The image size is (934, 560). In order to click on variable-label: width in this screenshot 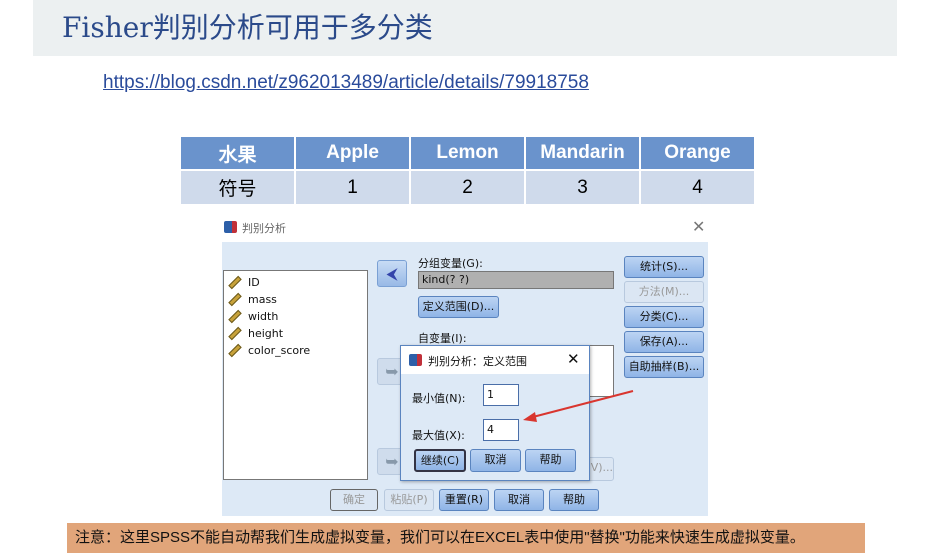, I will do `click(263, 316)`.